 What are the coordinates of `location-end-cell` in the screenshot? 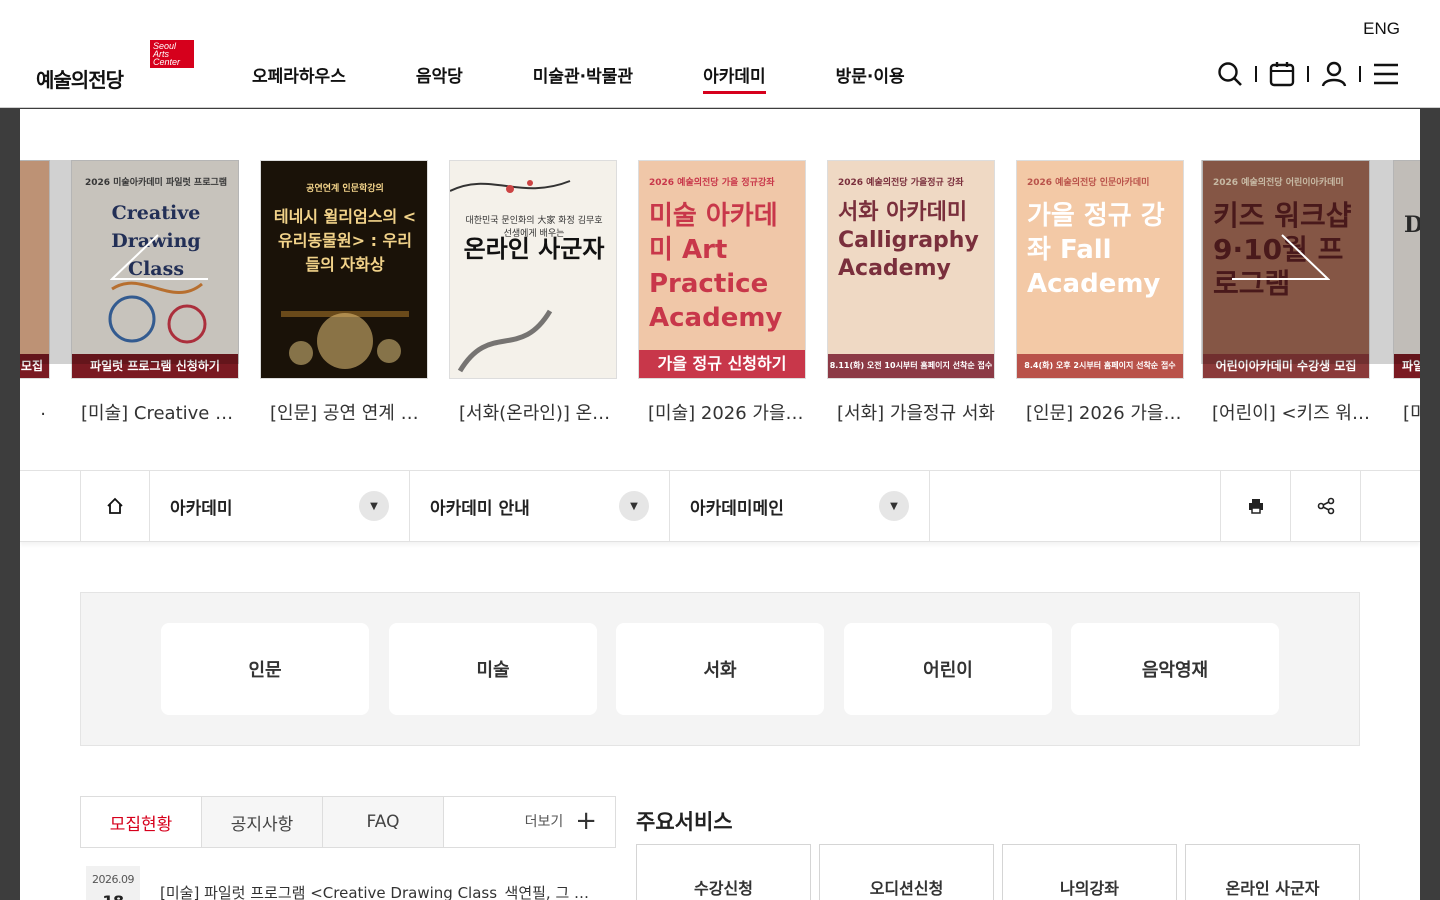 It's located at (1390, 506).